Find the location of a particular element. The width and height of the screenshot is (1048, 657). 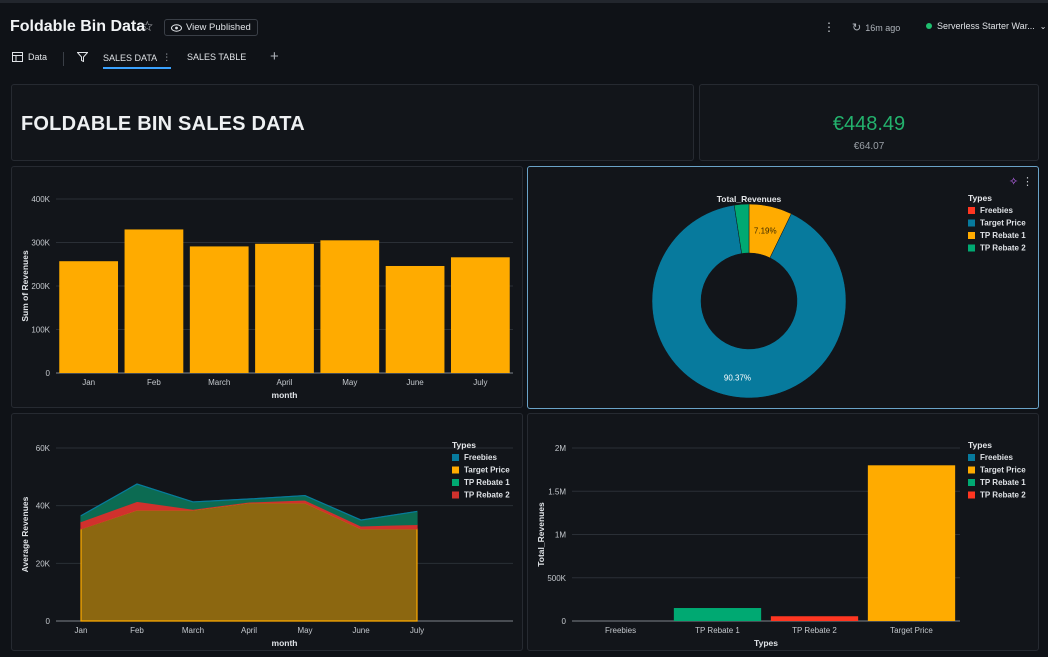

x-tick-label: TP Rebate 2 is located at coordinates (814, 630).